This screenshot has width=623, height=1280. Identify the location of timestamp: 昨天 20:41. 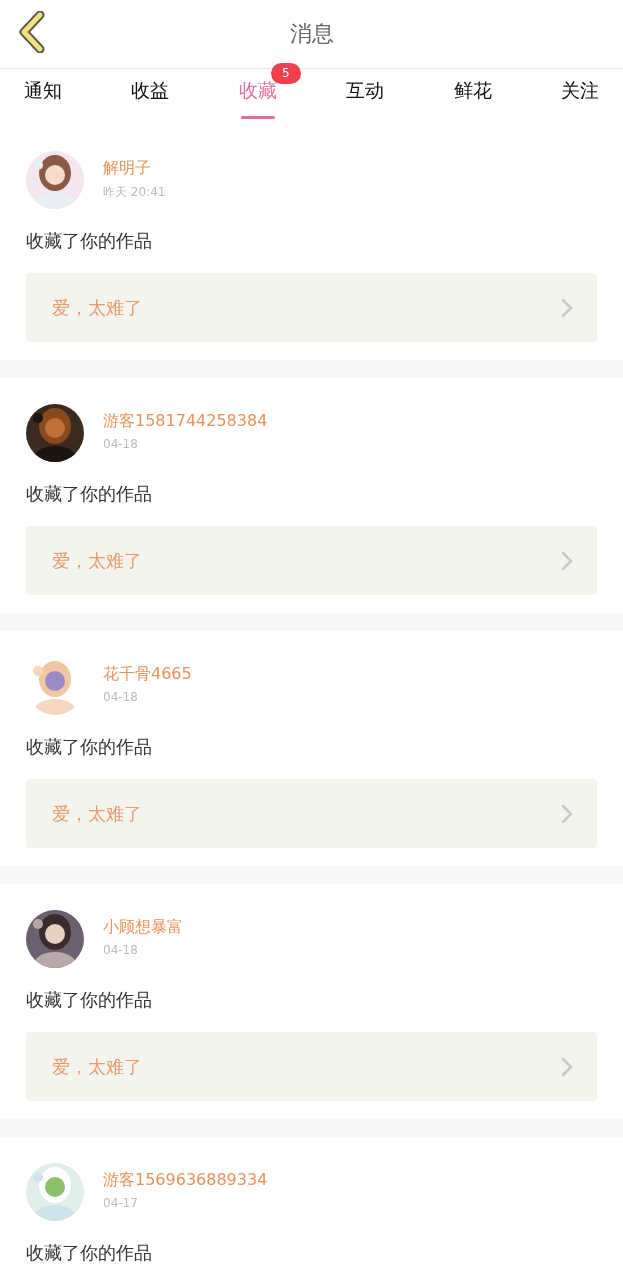
(134, 192).